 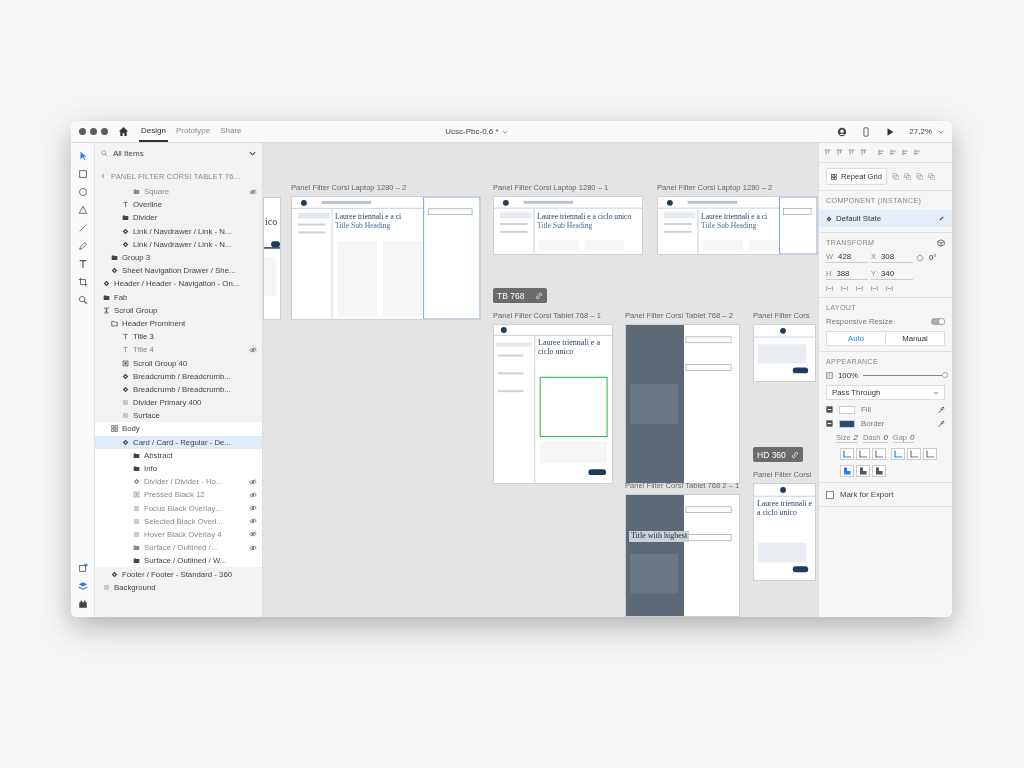 What do you see at coordinates (778, 454) in the screenshot?
I see `artboard-badge: HD 360` at bounding box center [778, 454].